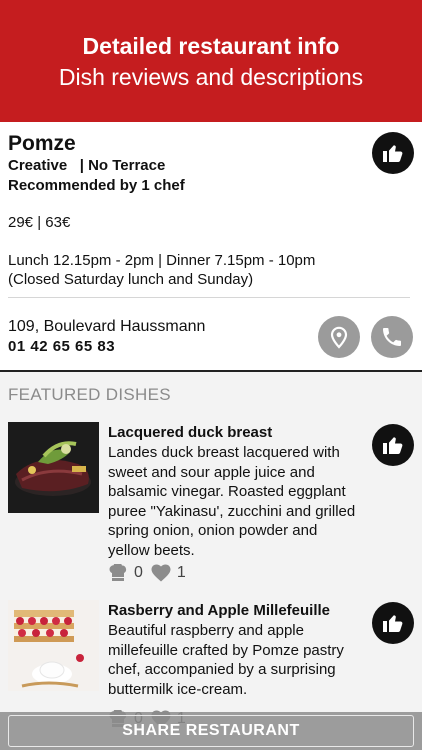 This screenshot has height=750, width=422. Describe the element at coordinates (211, 46) in the screenshot. I see `banner-title: Detailed restaurant info` at that location.